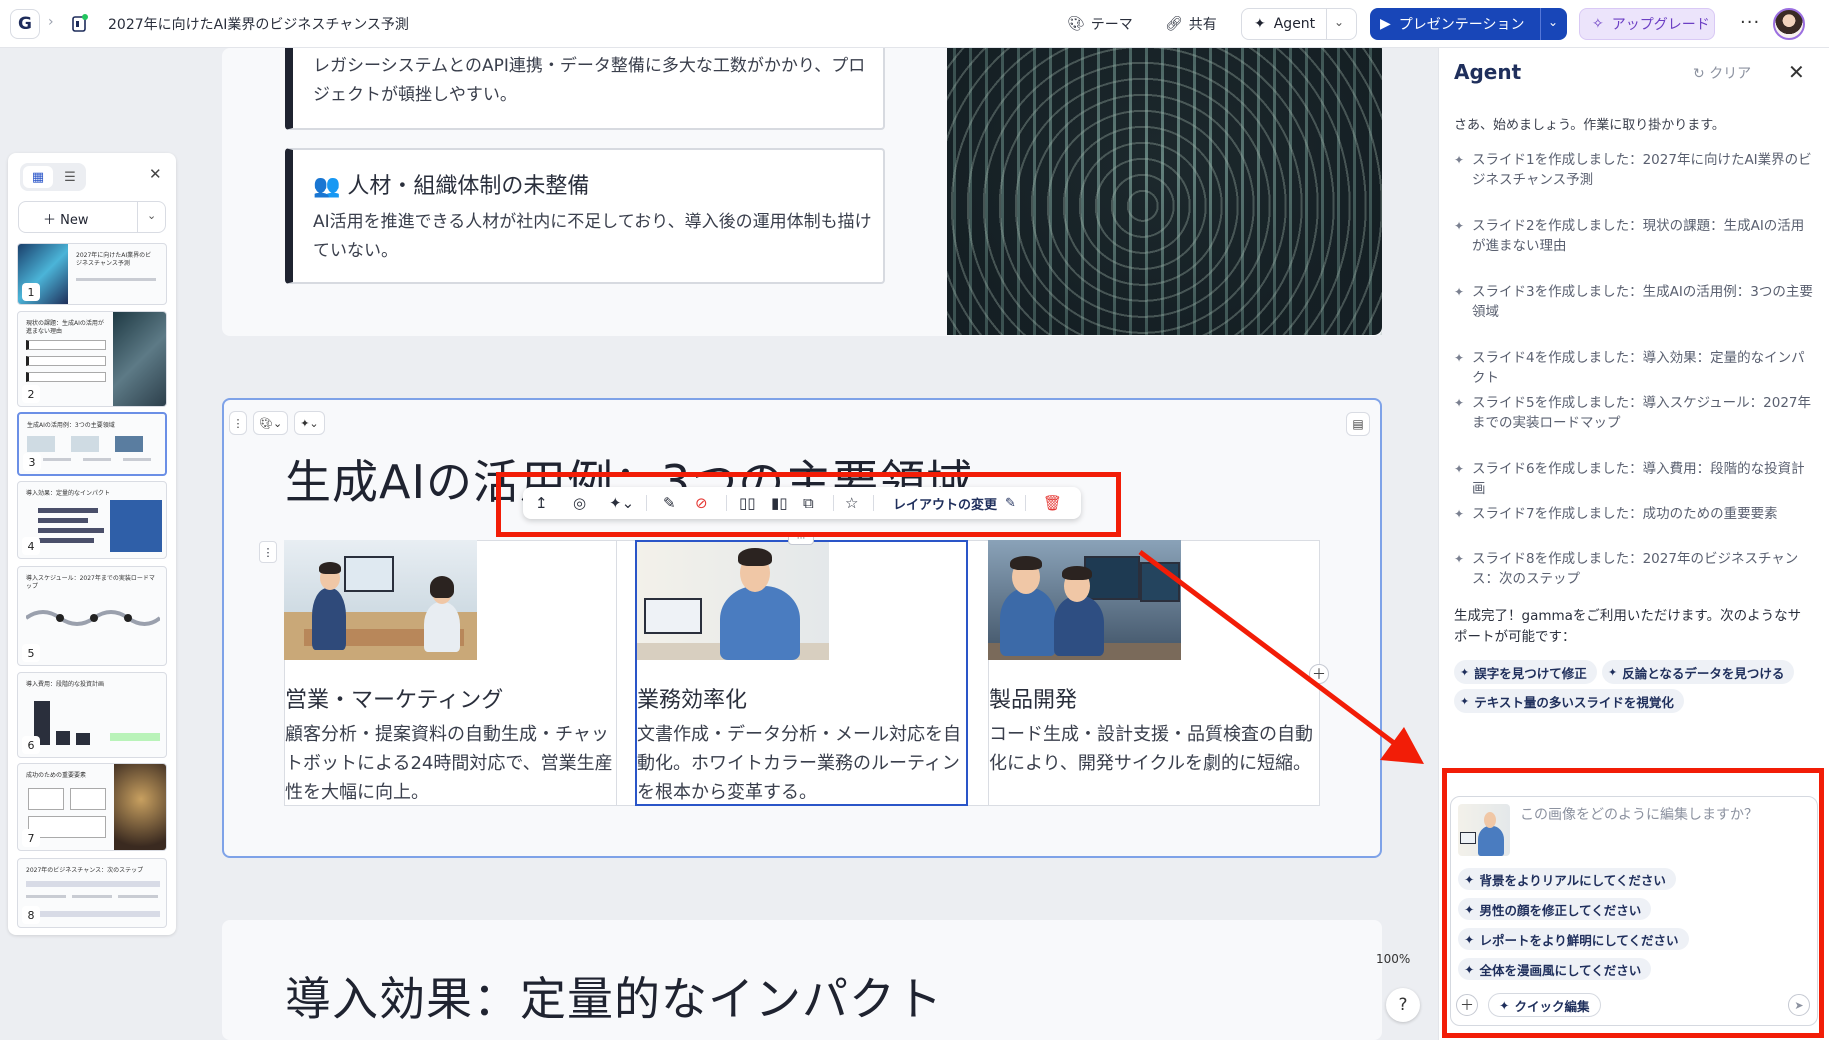 The image size is (1829, 1040). What do you see at coordinates (1629, 368) in the screenshot?
I see `agent-log-item: ✦ スライド4を作成しました：導入効果：定量的なインパクト` at bounding box center [1629, 368].